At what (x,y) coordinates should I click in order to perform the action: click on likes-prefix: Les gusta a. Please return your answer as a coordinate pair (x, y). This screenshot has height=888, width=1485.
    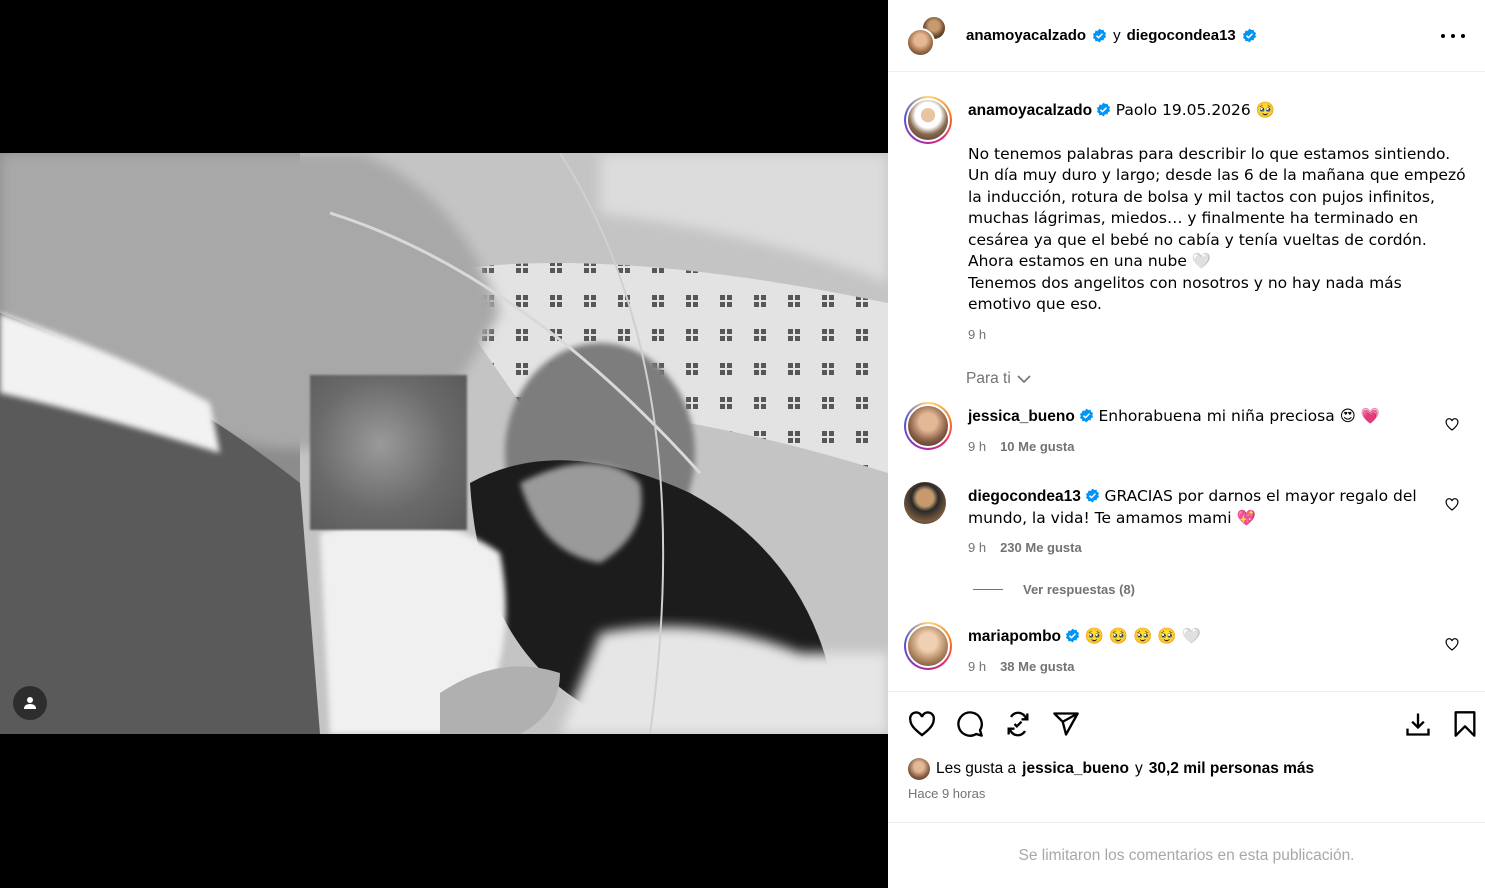
    Looking at the image, I should click on (976, 768).